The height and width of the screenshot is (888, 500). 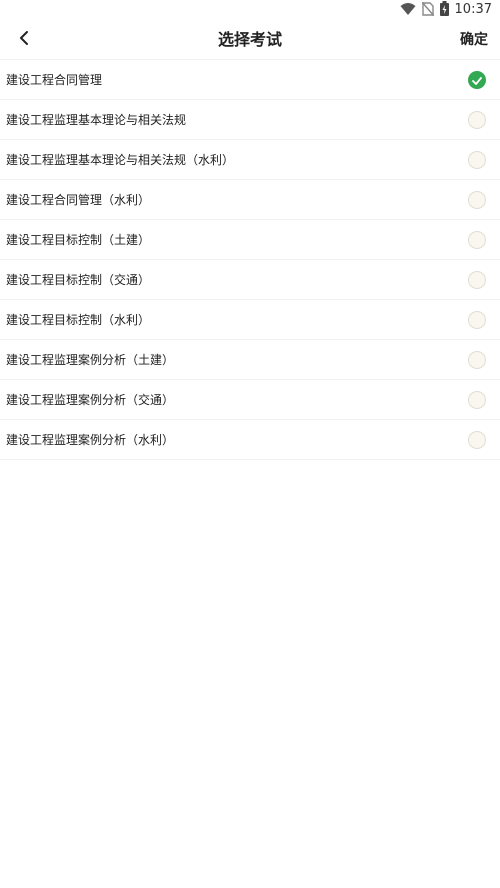 What do you see at coordinates (90, 440) in the screenshot?
I see `exam-label: 建设工程监理案例分析（水利）` at bounding box center [90, 440].